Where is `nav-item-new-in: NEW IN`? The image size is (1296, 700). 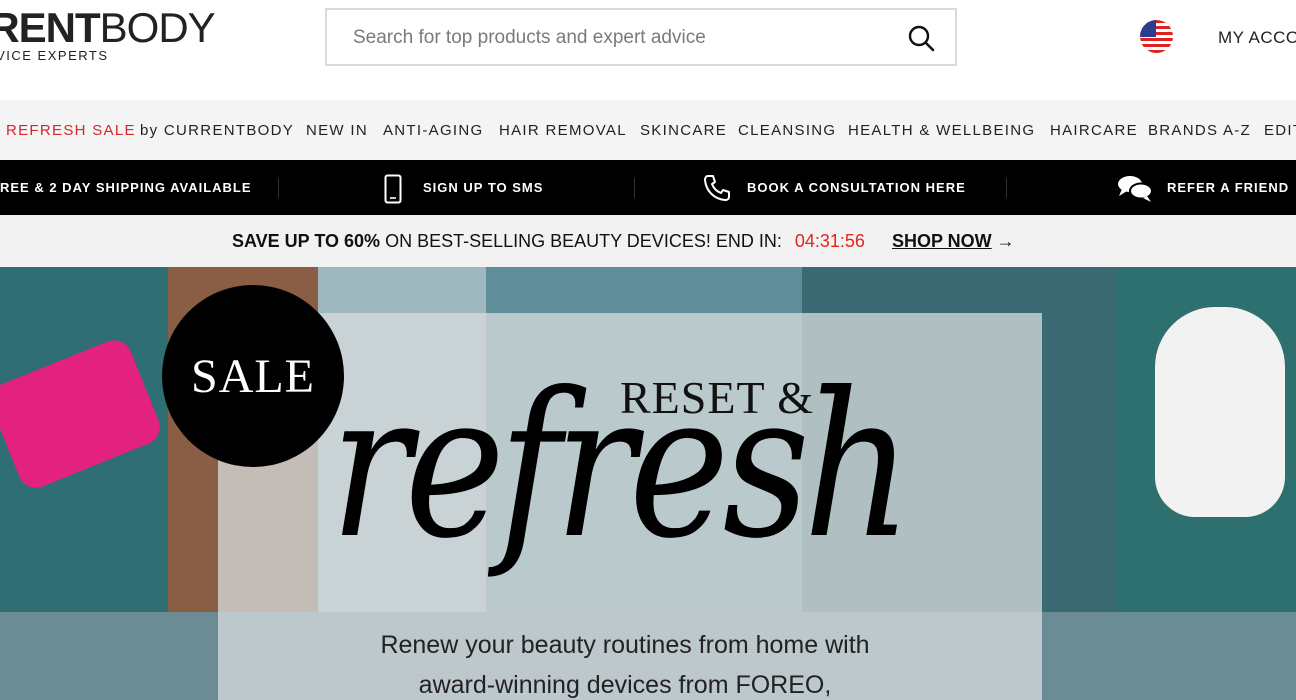 nav-item-new-in: NEW IN is located at coordinates (337, 130).